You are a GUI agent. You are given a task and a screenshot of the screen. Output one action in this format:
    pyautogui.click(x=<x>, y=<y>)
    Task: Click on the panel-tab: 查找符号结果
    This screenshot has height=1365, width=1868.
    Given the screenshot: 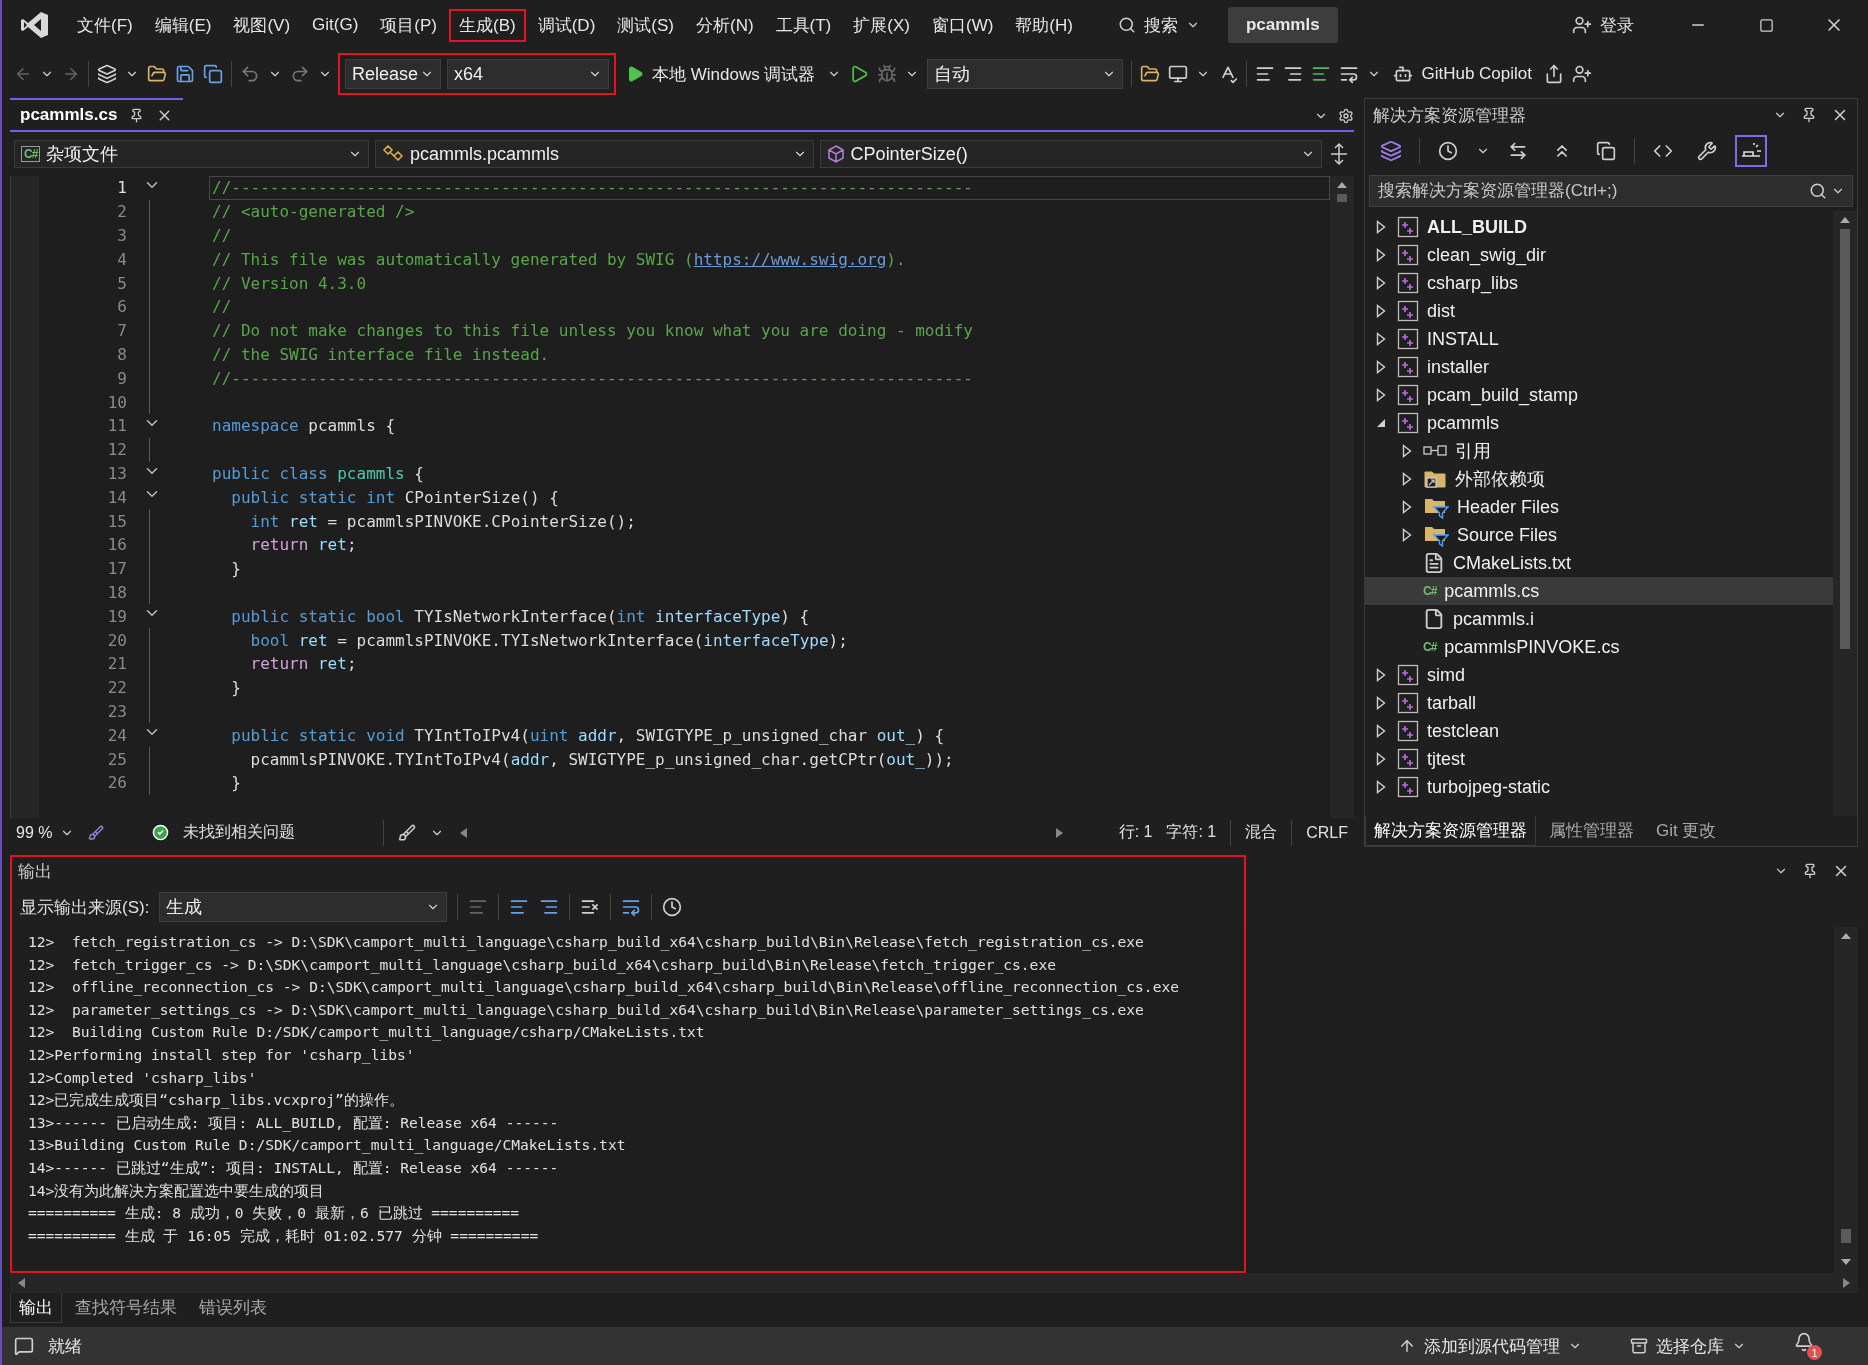 What is the action you would take?
    pyautogui.click(x=126, y=1308)
    